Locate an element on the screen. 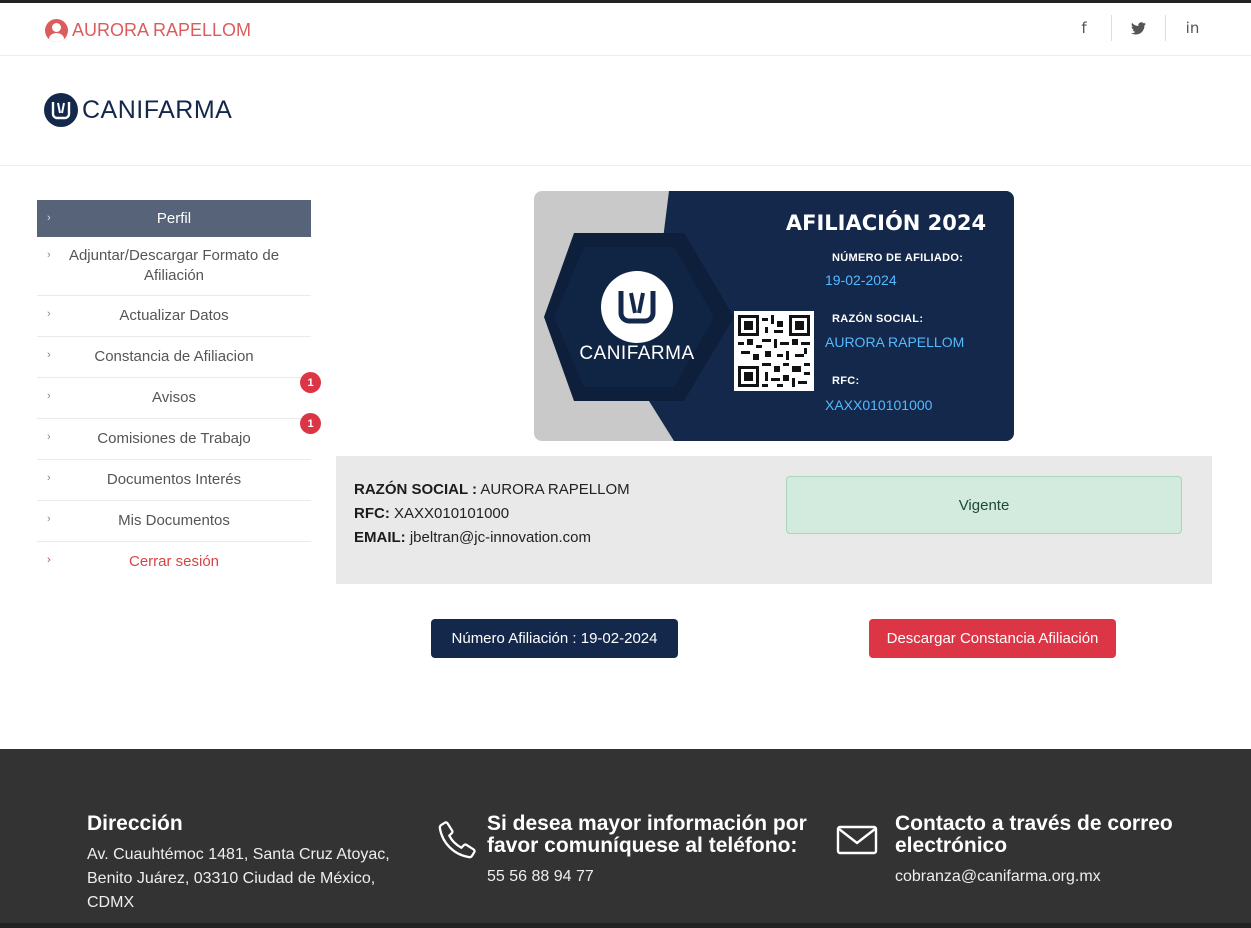 Image resolution: width=1251 pixels, height=928 pixels. status-badge: Vigente is located at coordinates (984, 505).